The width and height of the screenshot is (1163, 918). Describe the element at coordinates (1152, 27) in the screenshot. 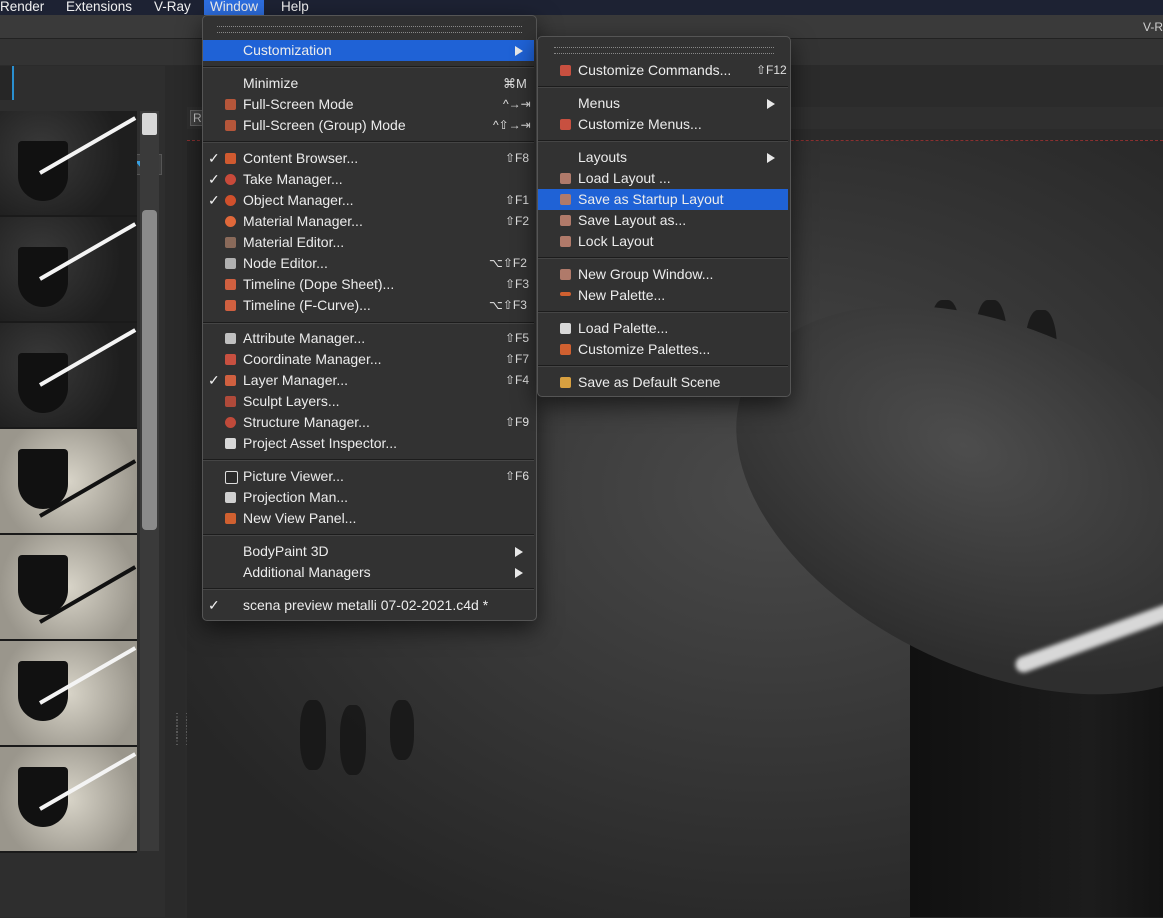

I see `title-right-label: V-R` at that location.